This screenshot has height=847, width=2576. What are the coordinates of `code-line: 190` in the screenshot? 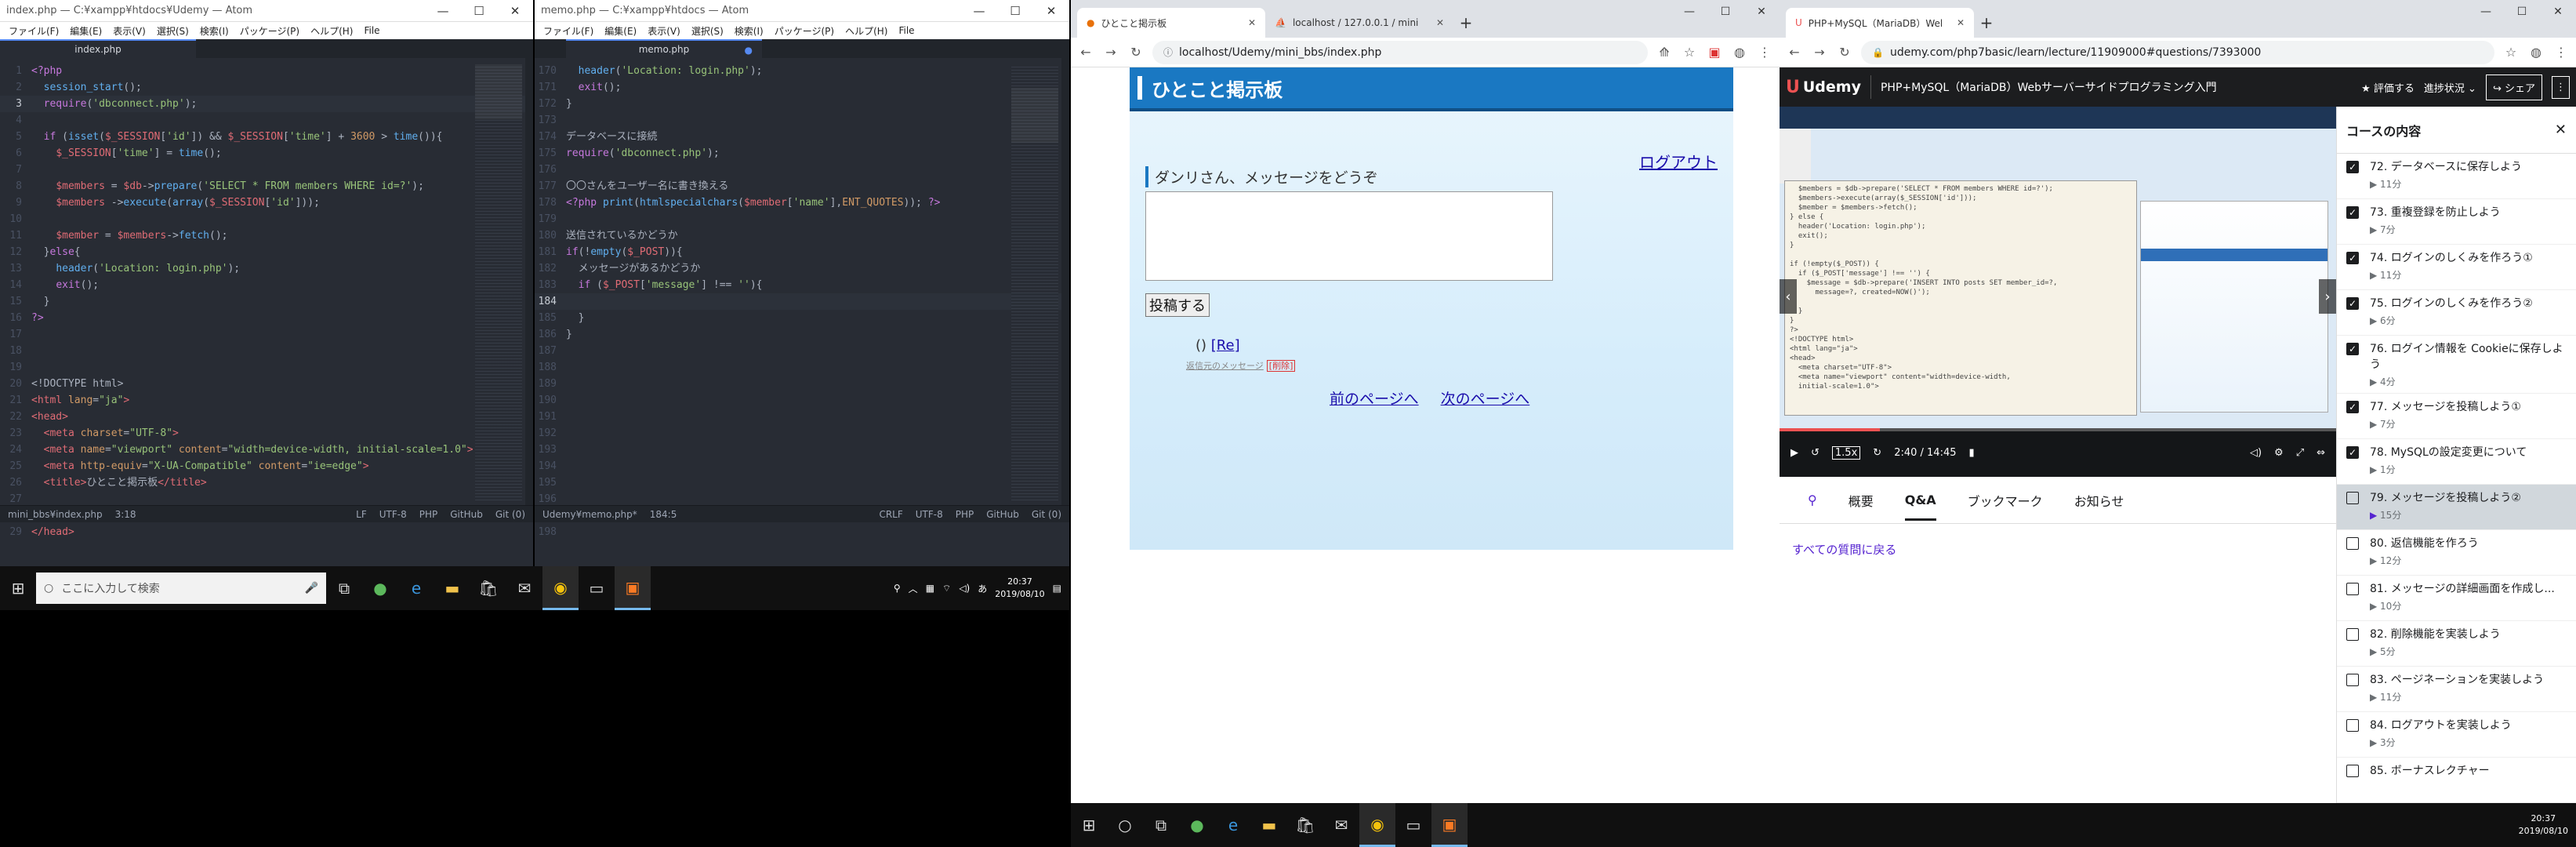 It's located at (802, 400).